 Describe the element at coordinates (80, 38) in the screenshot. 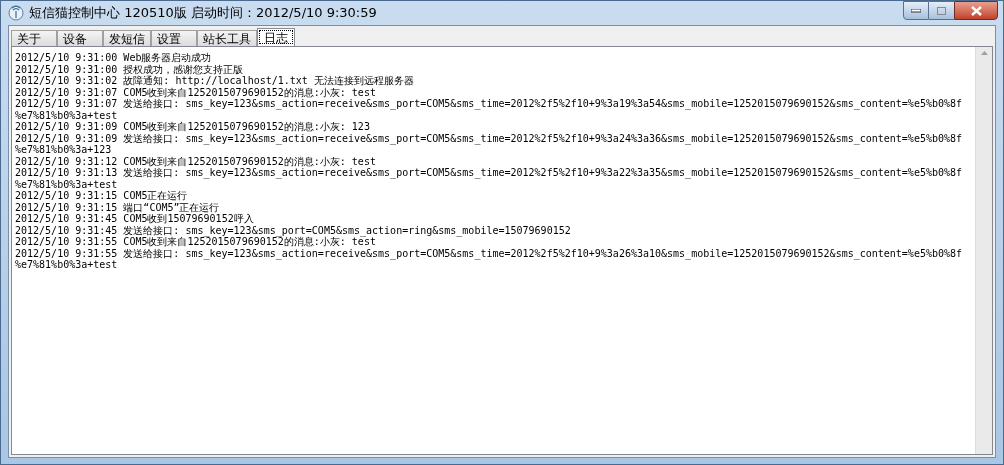

I see `tab: 设备` at that location.